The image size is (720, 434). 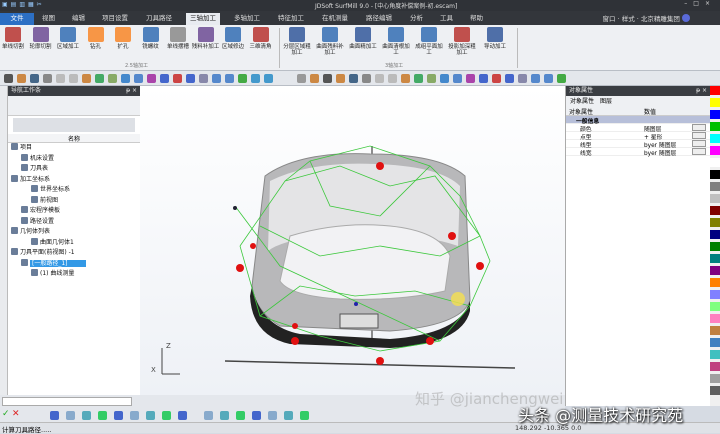 I want to click on tab-4: 三轴加工, so click(x=203, y=19).